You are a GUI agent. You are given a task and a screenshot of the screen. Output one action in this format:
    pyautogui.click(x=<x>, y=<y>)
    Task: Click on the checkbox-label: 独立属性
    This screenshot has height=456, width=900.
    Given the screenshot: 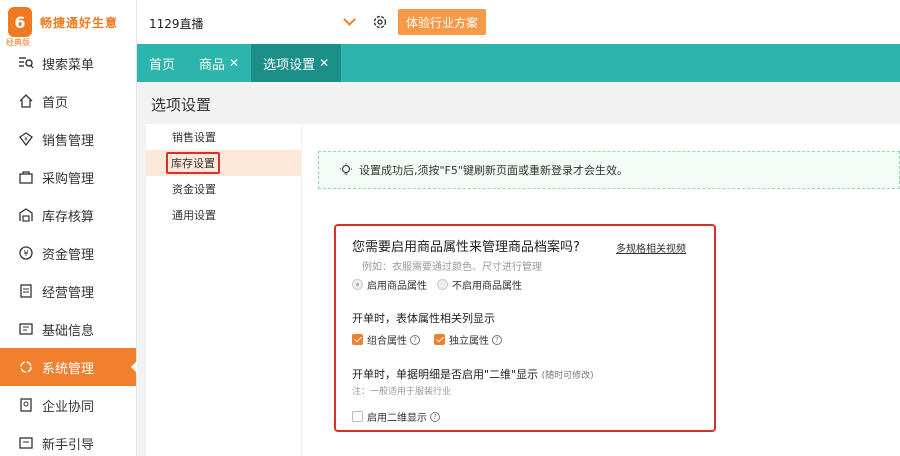 What is the action you would take?
    pyautogui.click(x=469, y=341)
    